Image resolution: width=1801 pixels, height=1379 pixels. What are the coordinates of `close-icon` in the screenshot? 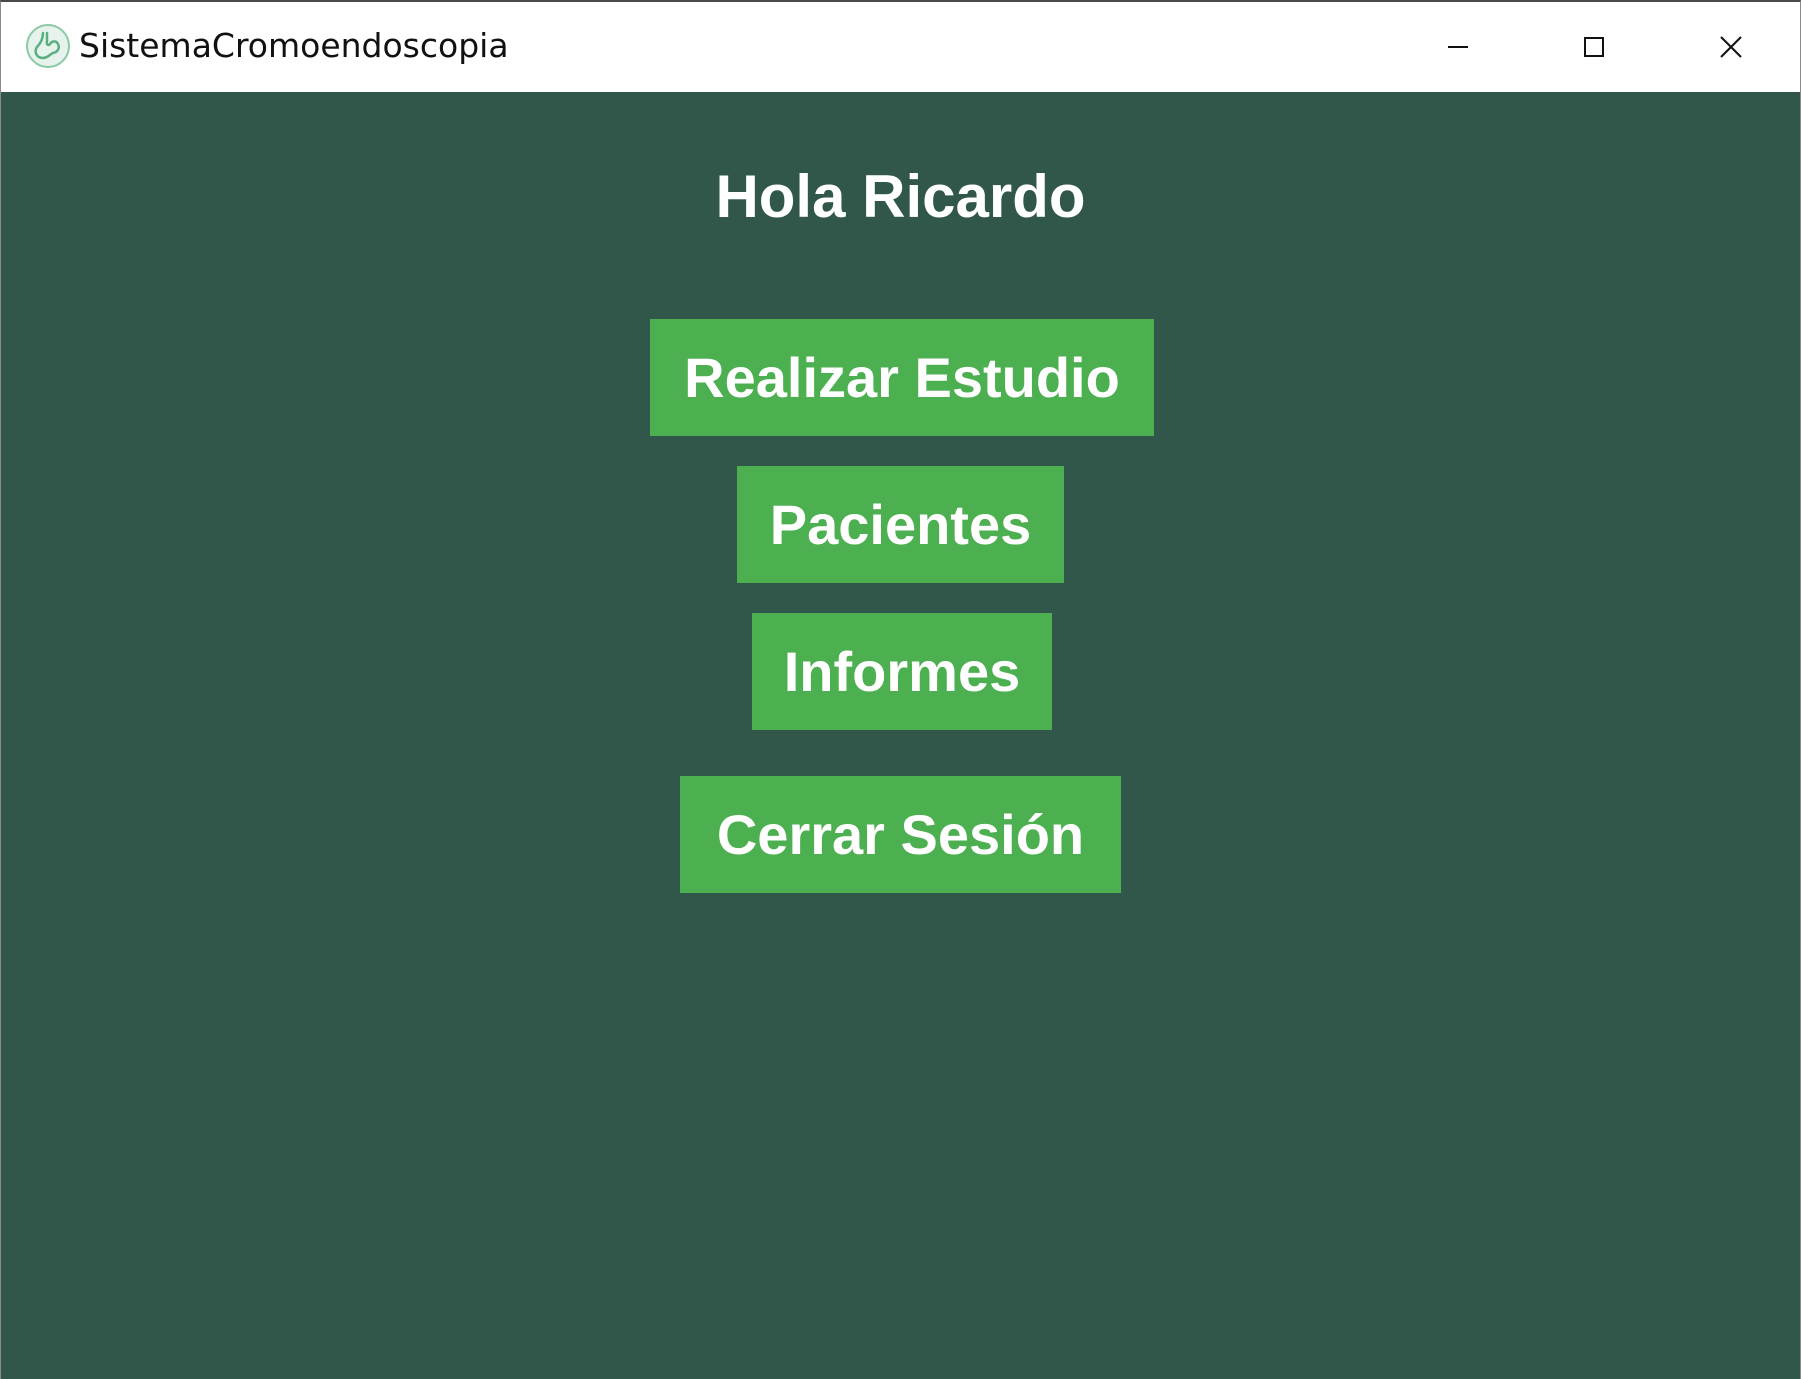 It's located at (1731, 47).